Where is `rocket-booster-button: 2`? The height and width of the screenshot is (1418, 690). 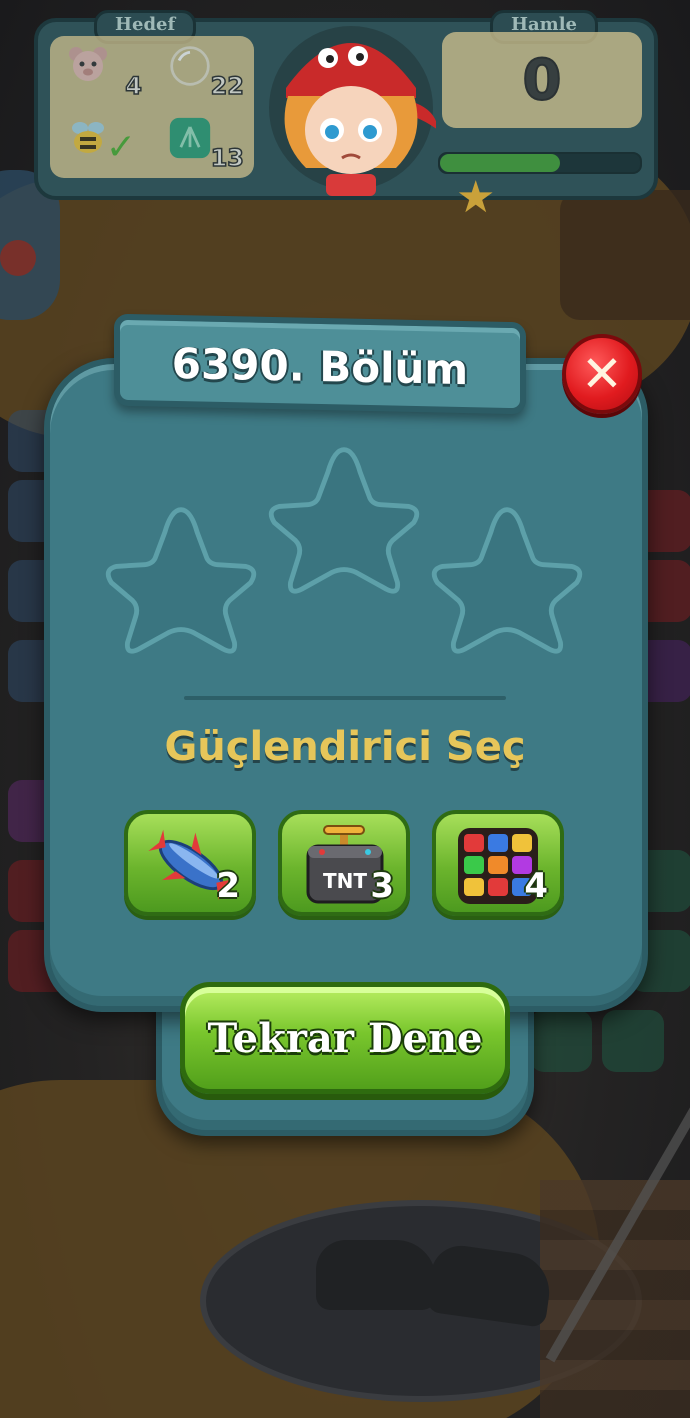 rocket-booster-button: 2 is located at coordinates (190, 863).